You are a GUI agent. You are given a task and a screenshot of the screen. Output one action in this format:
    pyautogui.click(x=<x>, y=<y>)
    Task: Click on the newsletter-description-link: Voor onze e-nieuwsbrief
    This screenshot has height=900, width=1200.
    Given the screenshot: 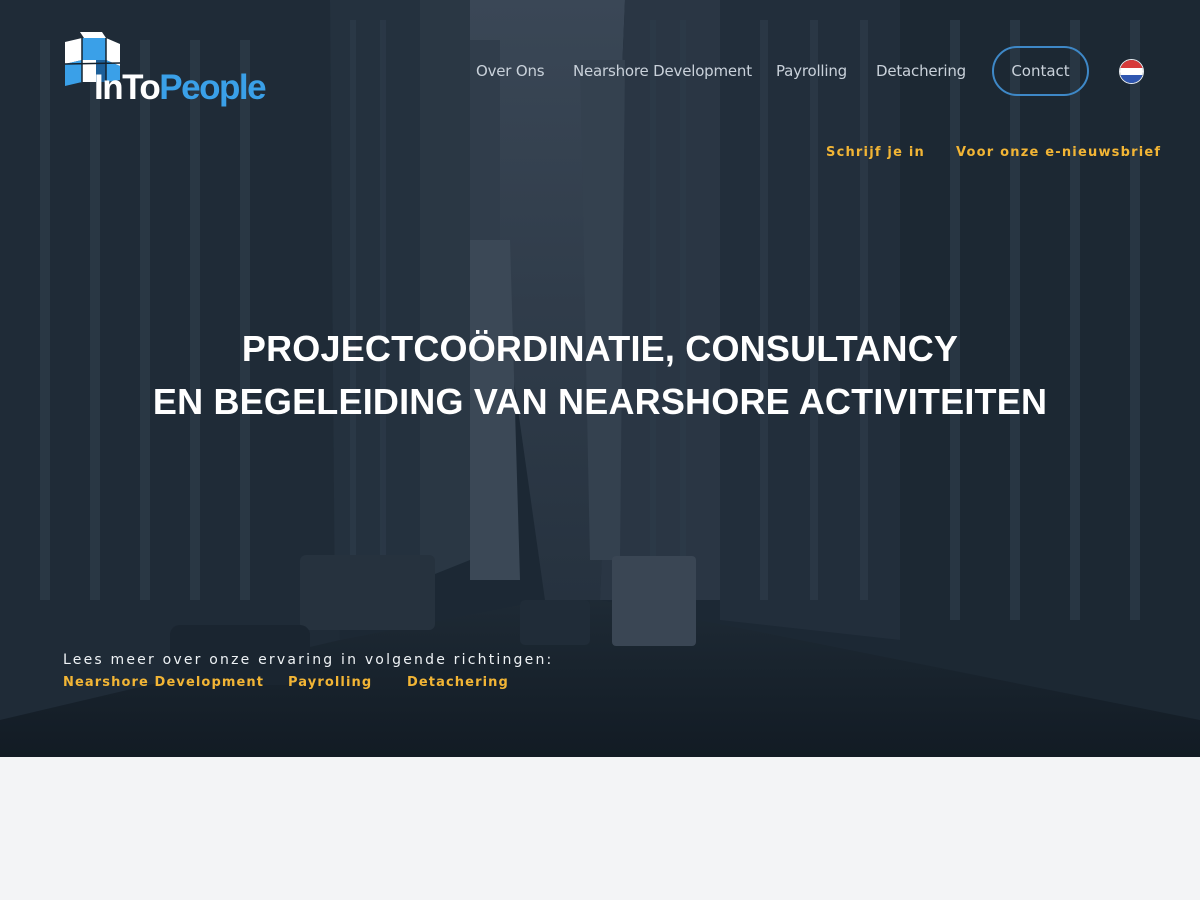 What is the action you would take?
    pyautogui.click(x=1058, y=152)
    